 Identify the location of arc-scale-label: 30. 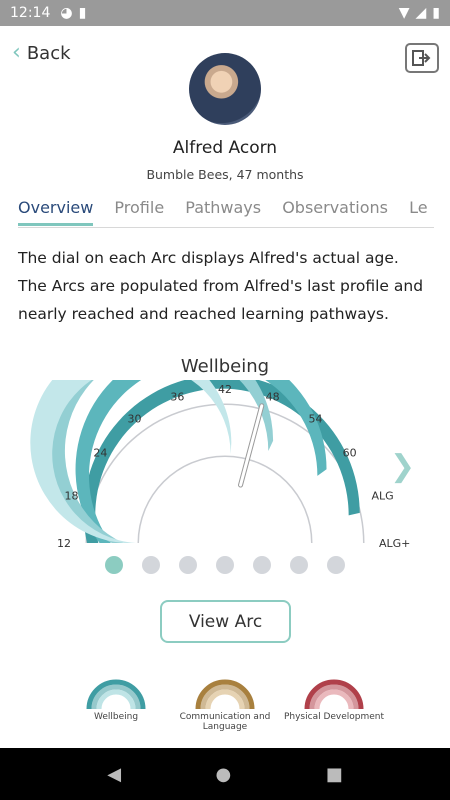
(134, 418).